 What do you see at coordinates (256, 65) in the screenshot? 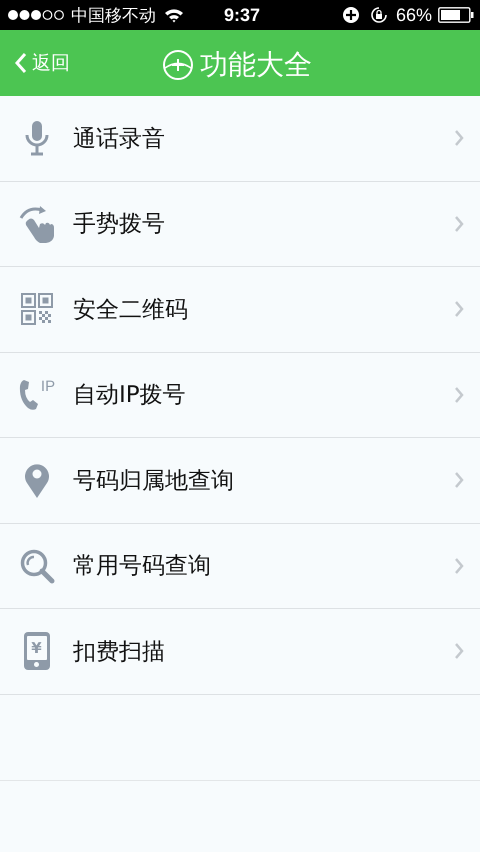
I see `page-title: 功能大全` at bounding box center [256, 65].